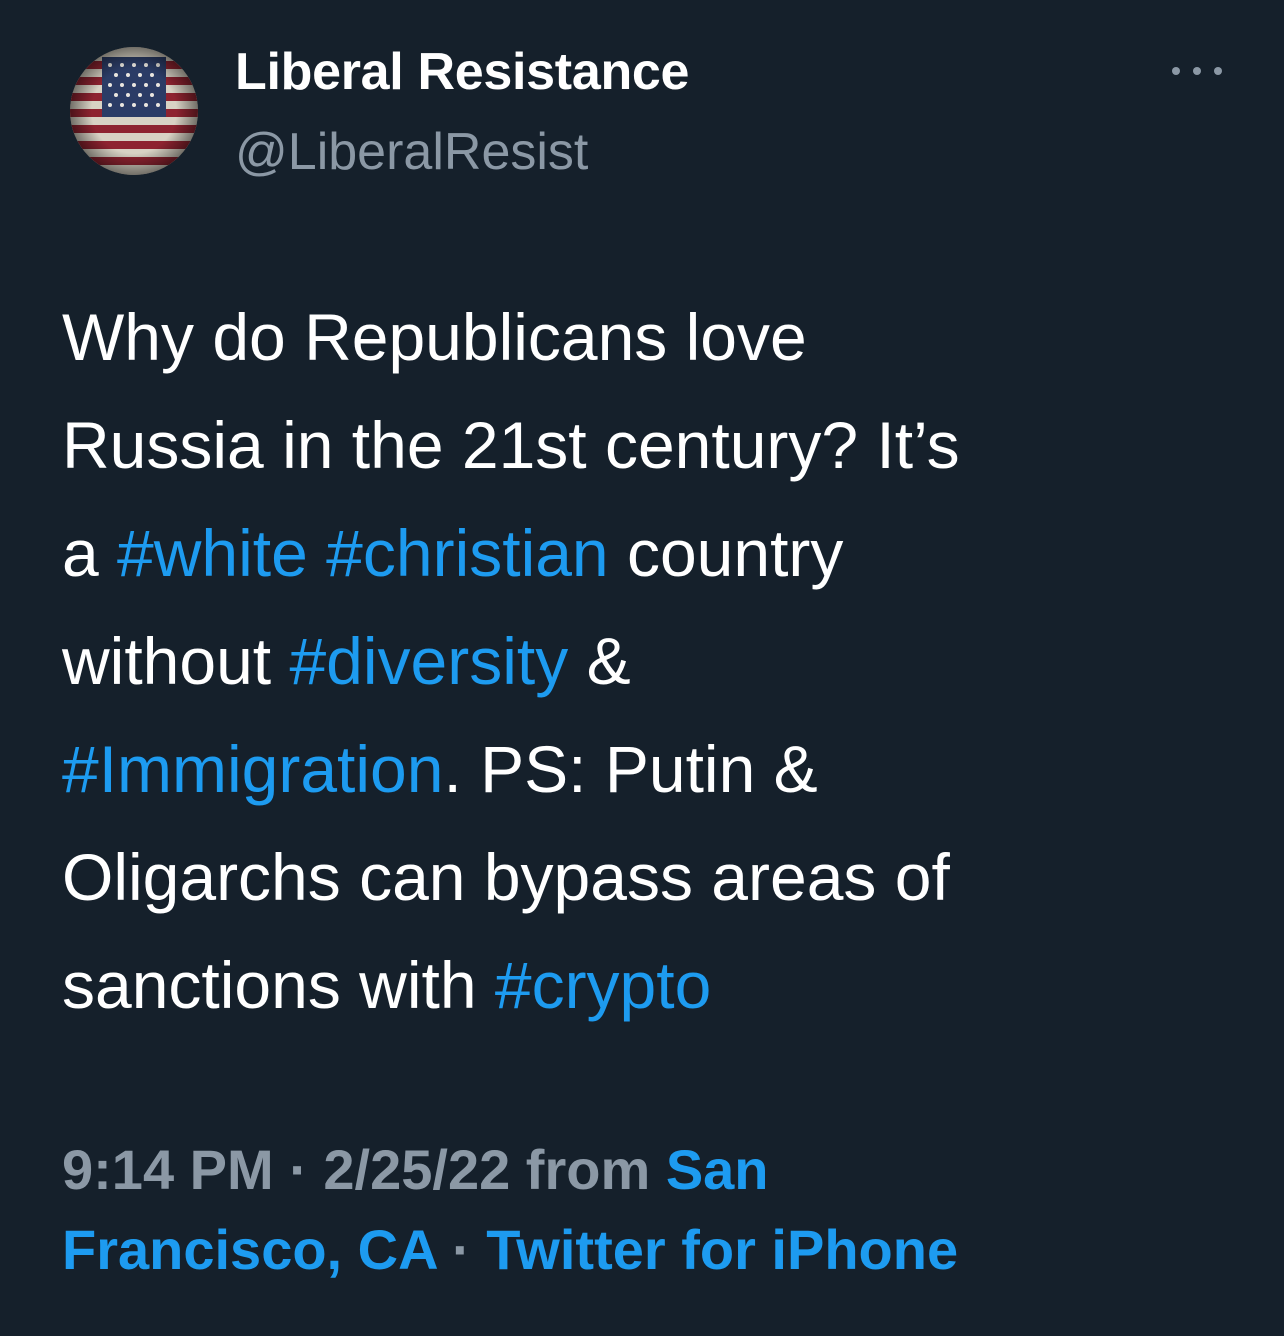  Describe the element at coordinates (249, 1249) in the screenshot. I see `tweet-location-cont: Francisco, CA` at that location.